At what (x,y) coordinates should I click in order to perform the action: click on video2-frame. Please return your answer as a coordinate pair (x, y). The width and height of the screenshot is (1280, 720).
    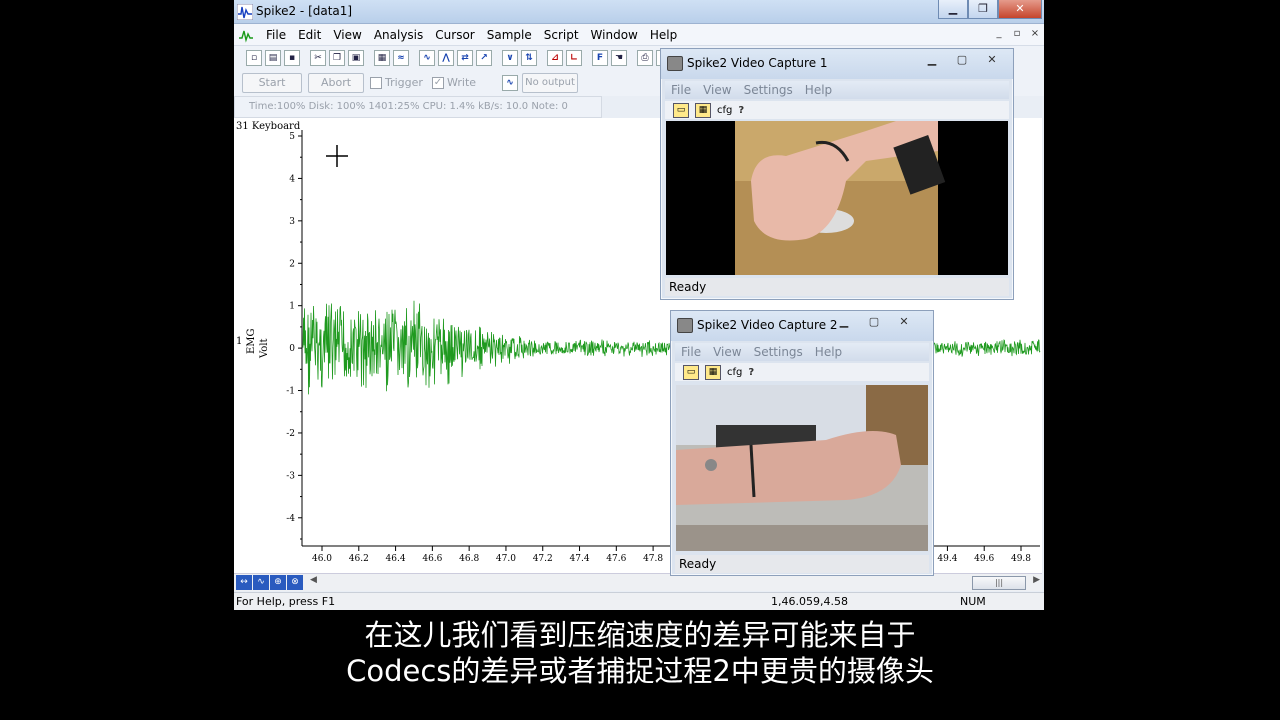
    Looking at the image, I should click on (802, 468).